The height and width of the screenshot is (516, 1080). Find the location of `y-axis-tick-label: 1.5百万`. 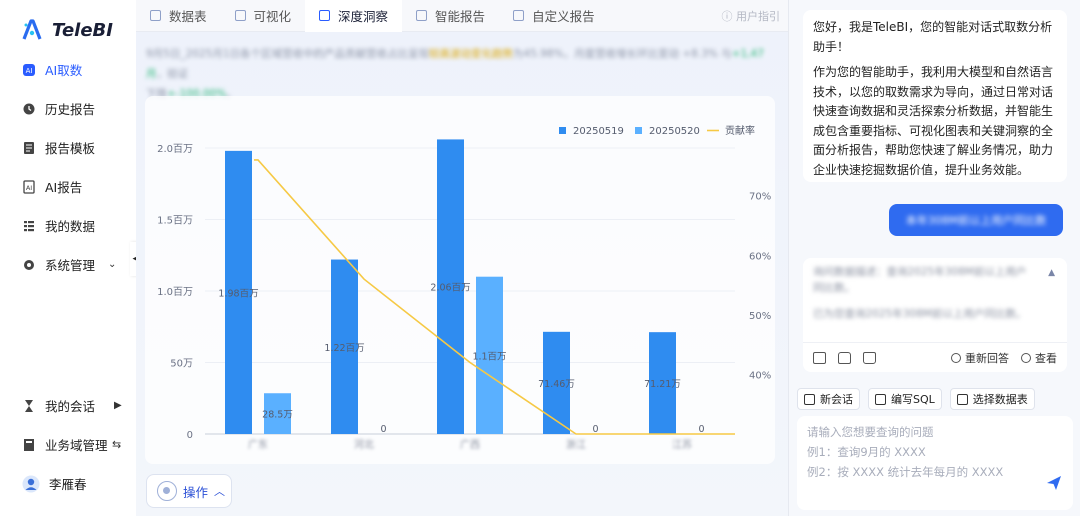

y-axis-tick-label: 1.5百万 is located at coordinates (175, 221).